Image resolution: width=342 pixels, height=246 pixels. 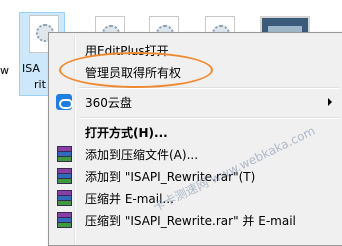 I want to click on menu-item-compress-rar-email: 压缩到 "ISAPI_Rewrite.rar" 并 E-mail, so click(x=195, y=220).